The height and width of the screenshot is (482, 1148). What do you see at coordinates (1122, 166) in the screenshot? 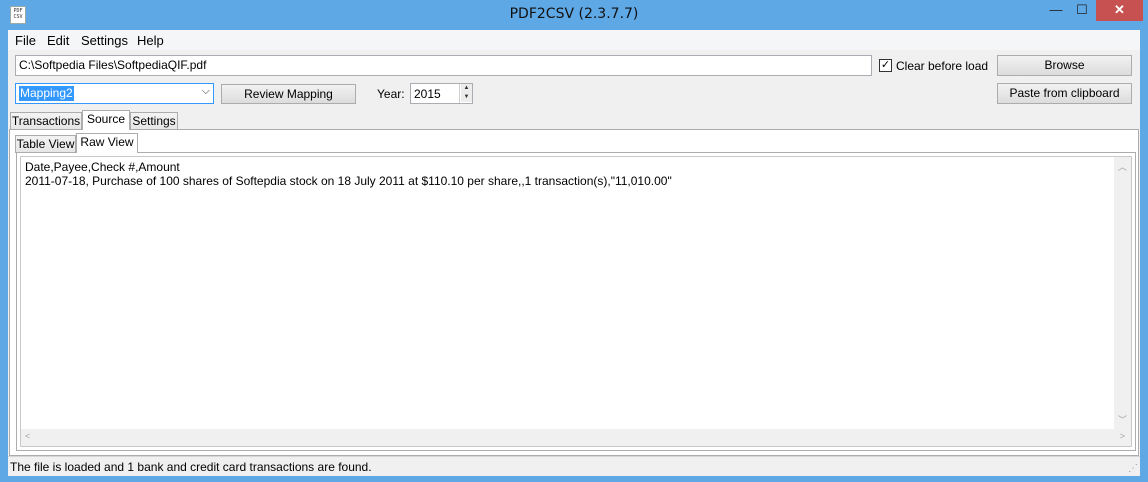
I see `scroll-up-icon: ︿` at bounding box center [1122, 166].